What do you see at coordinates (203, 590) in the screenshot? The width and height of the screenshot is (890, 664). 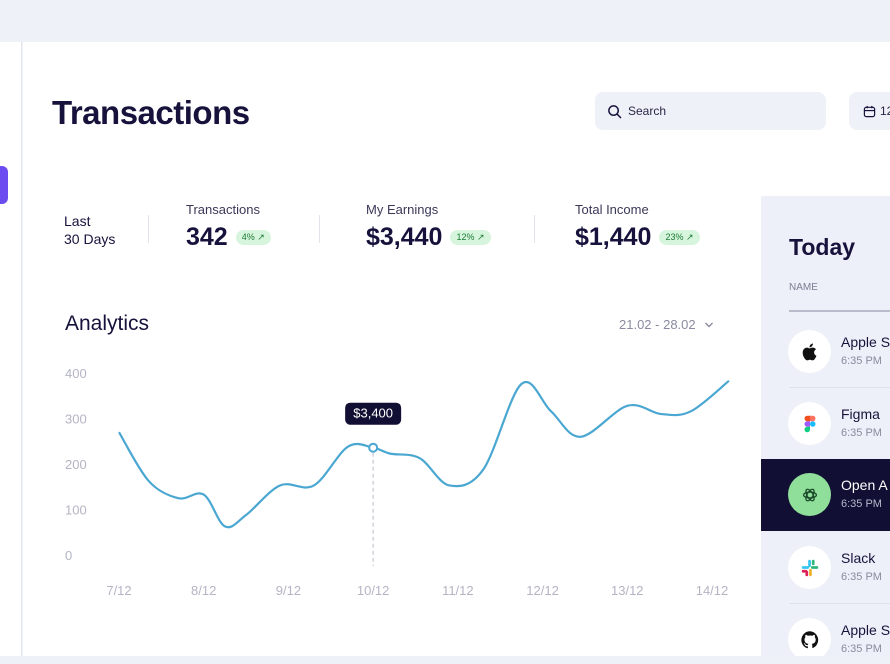 I see `x-tick-label: 8/12` at bounding box center [203, 590].